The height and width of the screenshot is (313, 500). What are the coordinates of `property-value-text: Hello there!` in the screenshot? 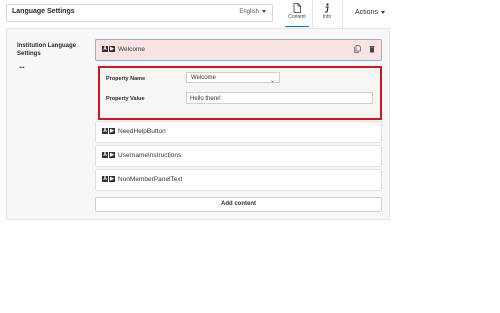 It's located at (205, 99).